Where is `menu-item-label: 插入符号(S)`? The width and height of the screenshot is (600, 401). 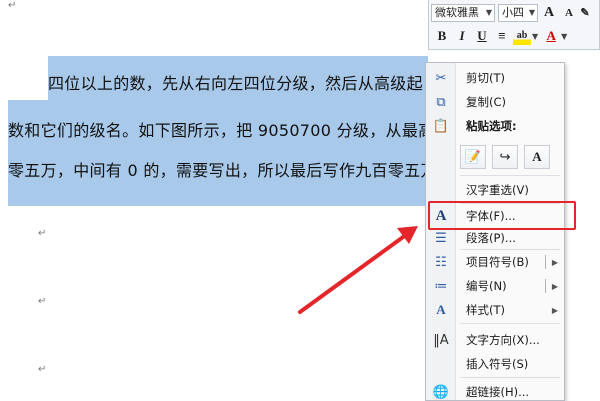 menu-item-label: 插入符号(S) is located at coordinates (497, 364).